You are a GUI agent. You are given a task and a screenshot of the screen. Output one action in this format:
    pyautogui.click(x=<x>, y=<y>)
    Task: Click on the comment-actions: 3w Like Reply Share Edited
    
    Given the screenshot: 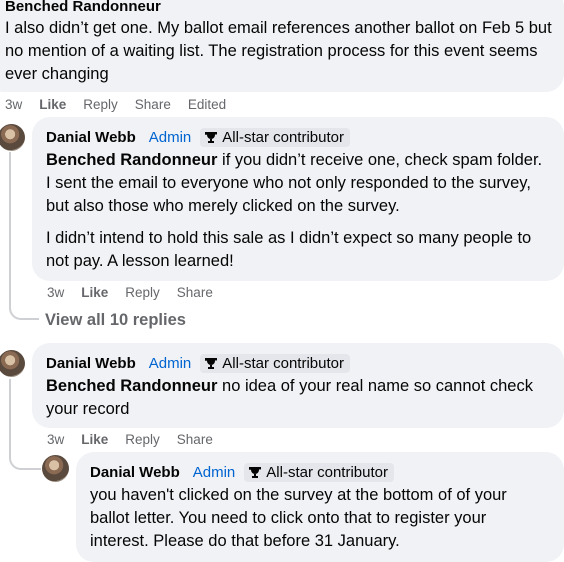 What is the action you would take?
    pyautogui.click(x=124, y=104)
    